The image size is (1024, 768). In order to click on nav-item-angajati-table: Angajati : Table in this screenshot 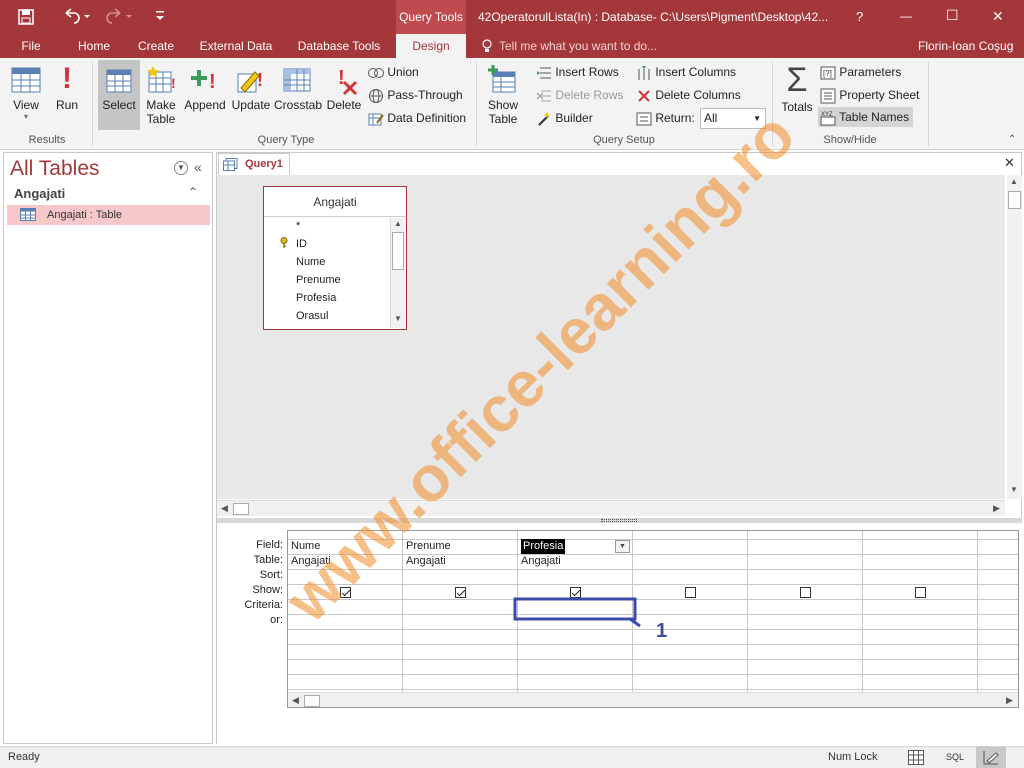, I will do `click(108, 215)`.